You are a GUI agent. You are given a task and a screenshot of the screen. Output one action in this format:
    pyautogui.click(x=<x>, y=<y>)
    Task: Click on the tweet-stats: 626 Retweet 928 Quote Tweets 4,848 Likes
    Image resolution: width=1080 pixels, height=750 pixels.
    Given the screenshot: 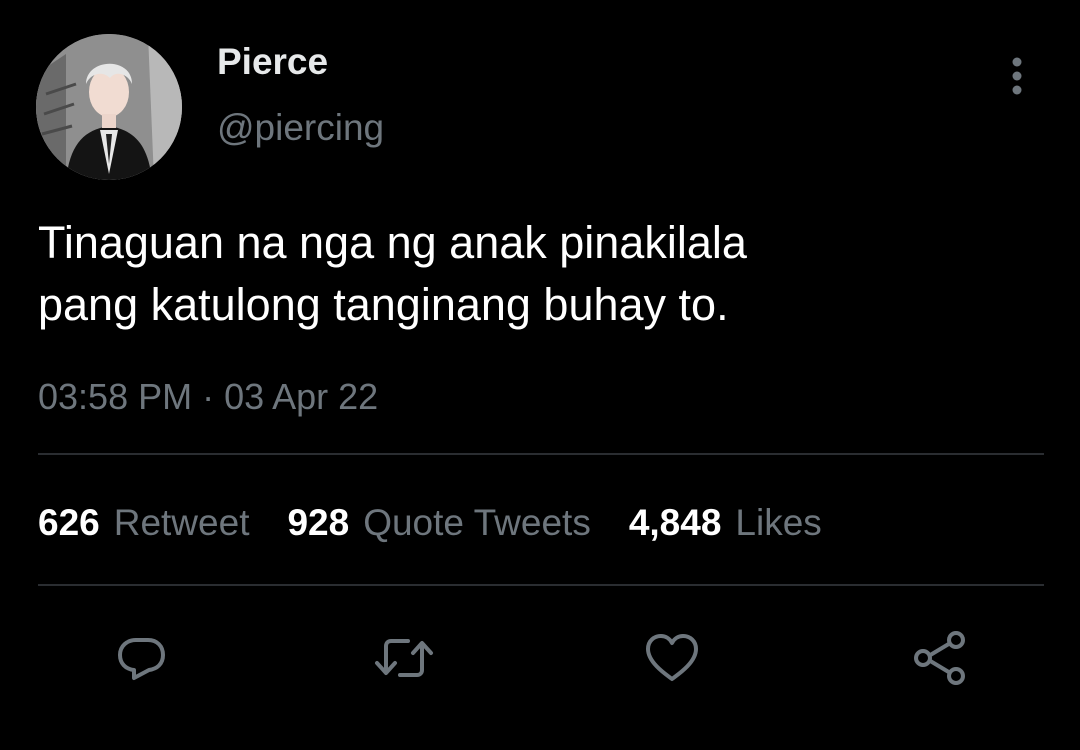 What is the action you would take?
    pyautogui.click(x=430, y=523)
    